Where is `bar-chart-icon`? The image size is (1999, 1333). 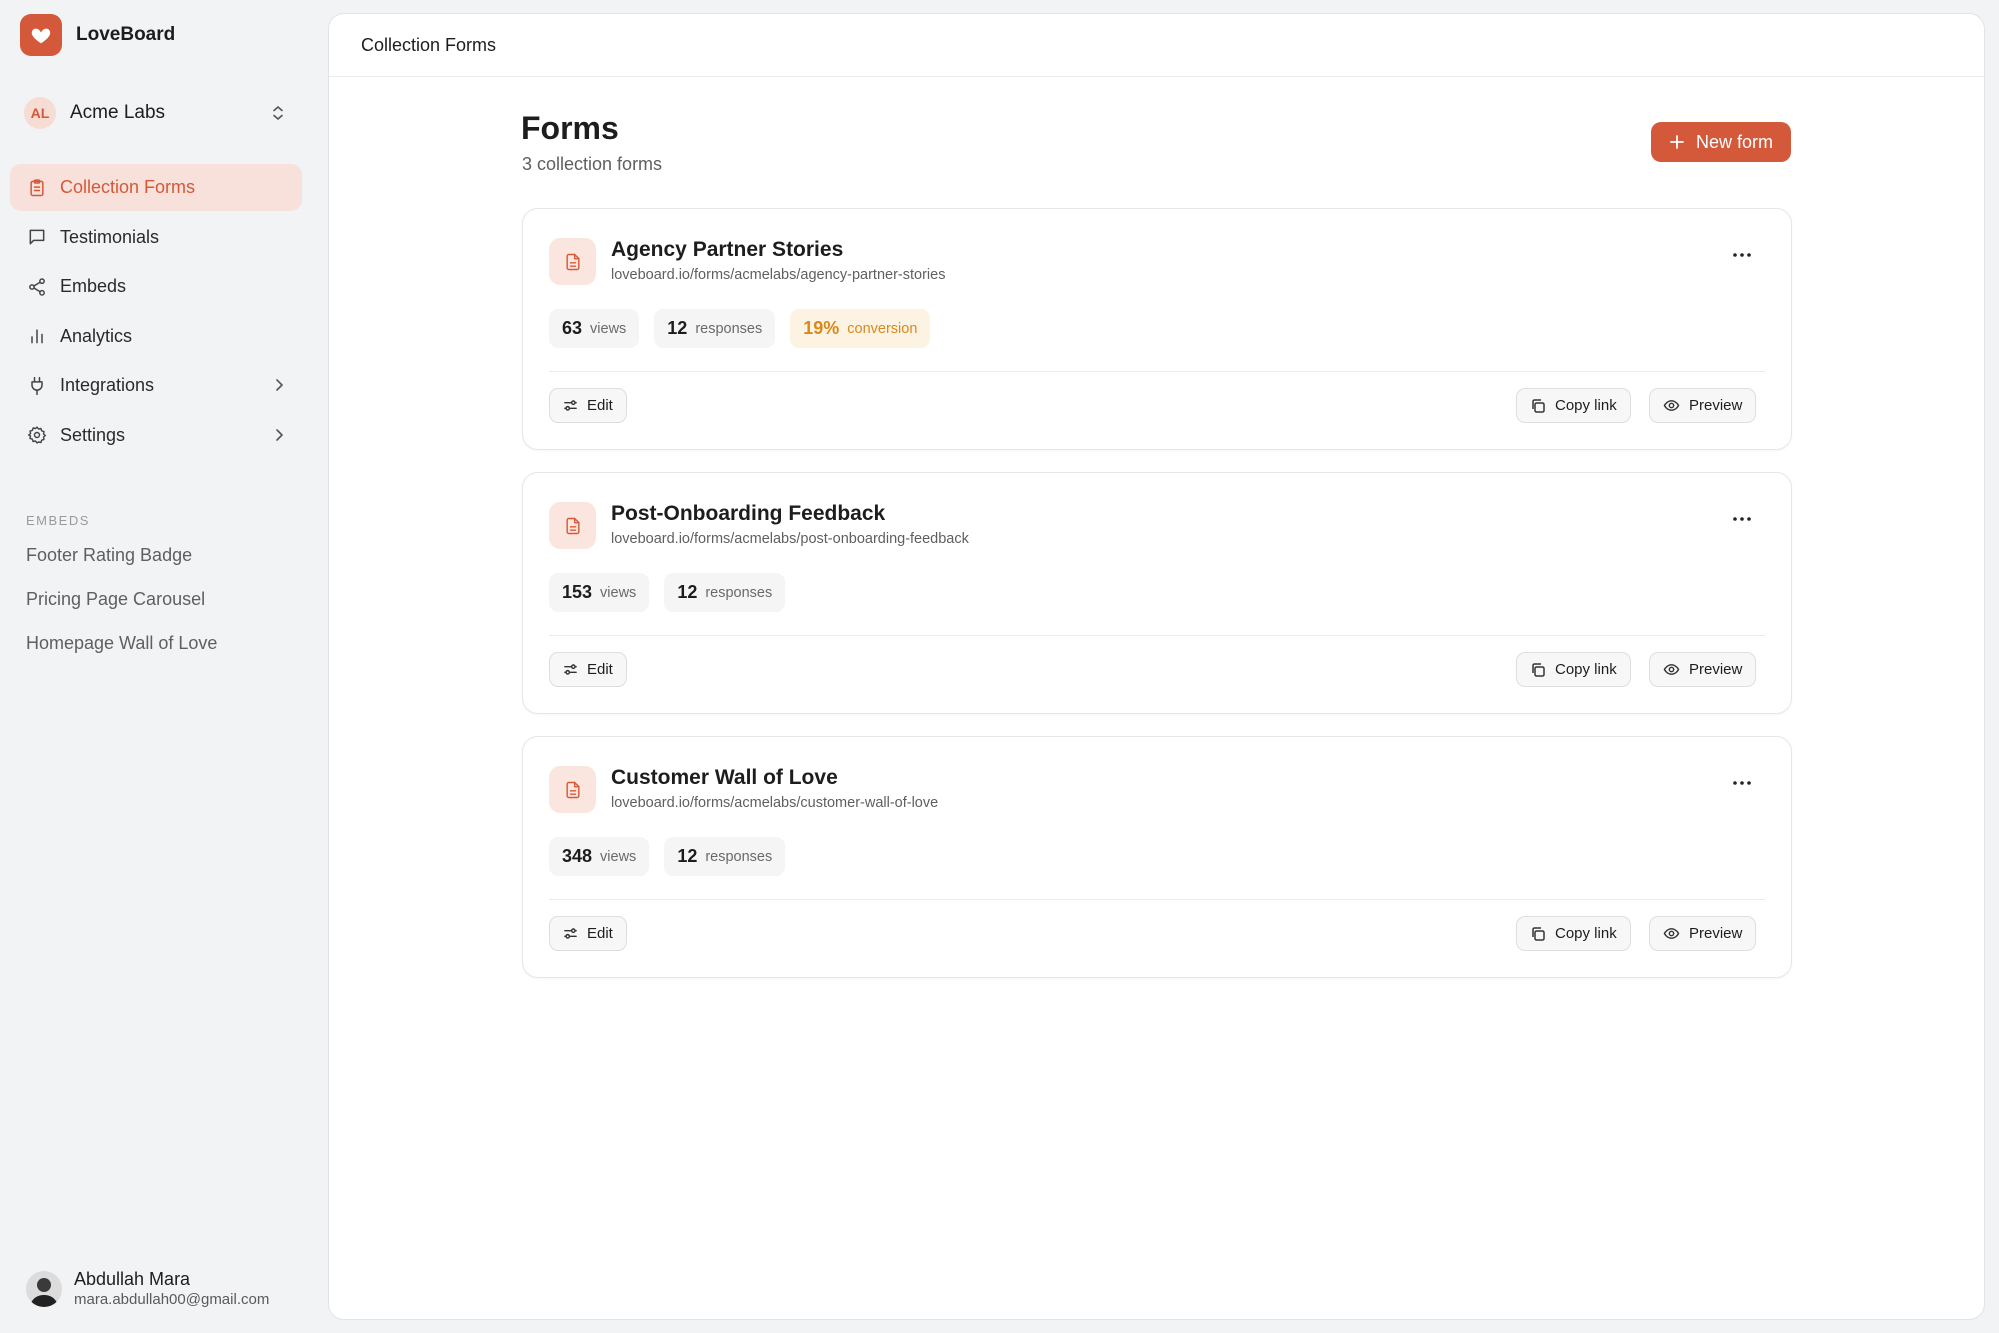 bar-chart-icon is located at coordinates (37, 336).